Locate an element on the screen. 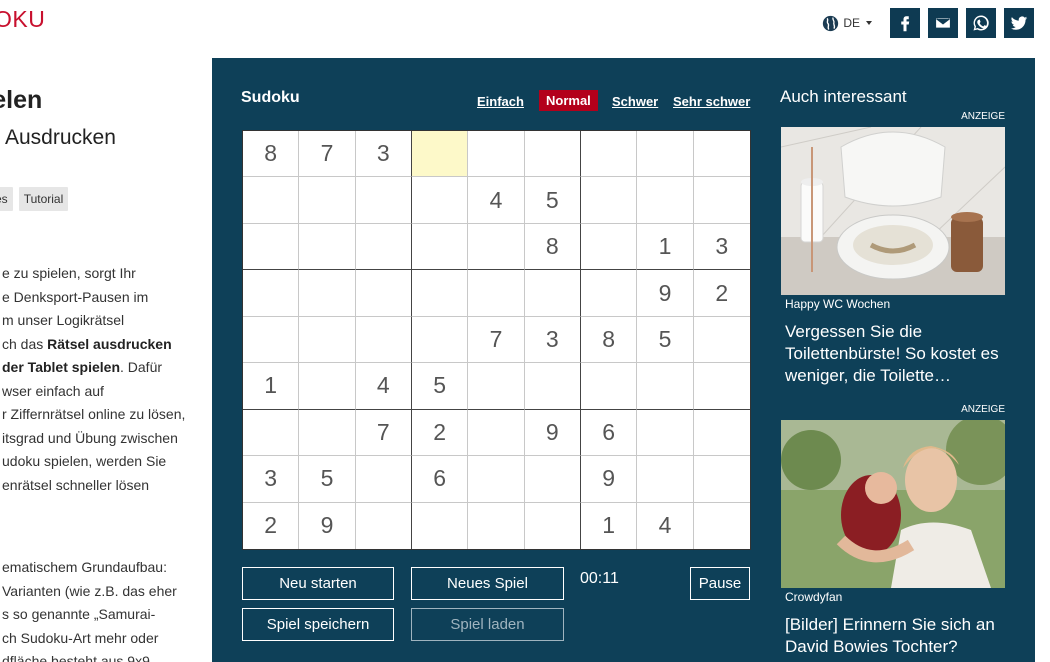 The image size is (1050, 662). level-normal-link: Normal is located at coordinates (568, 100).